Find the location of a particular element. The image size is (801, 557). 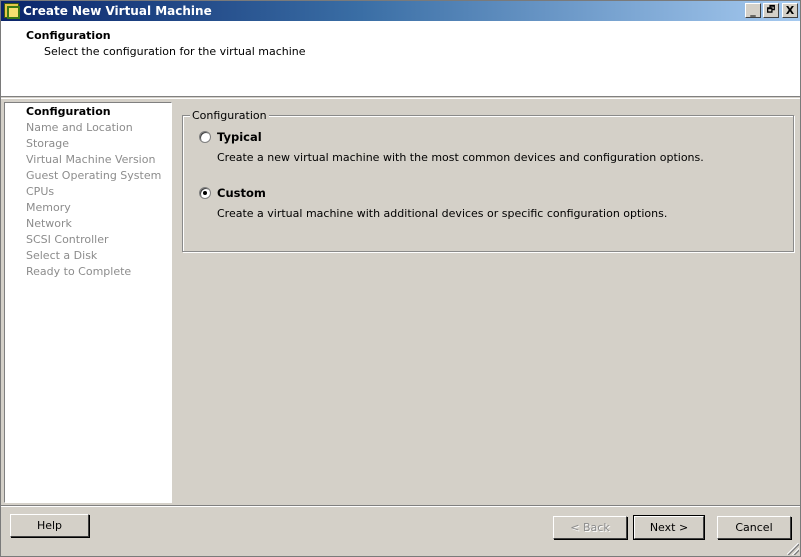

title-bar: Create New Virtual Machine _ 🗗 X is located at coordinates (400, 11).